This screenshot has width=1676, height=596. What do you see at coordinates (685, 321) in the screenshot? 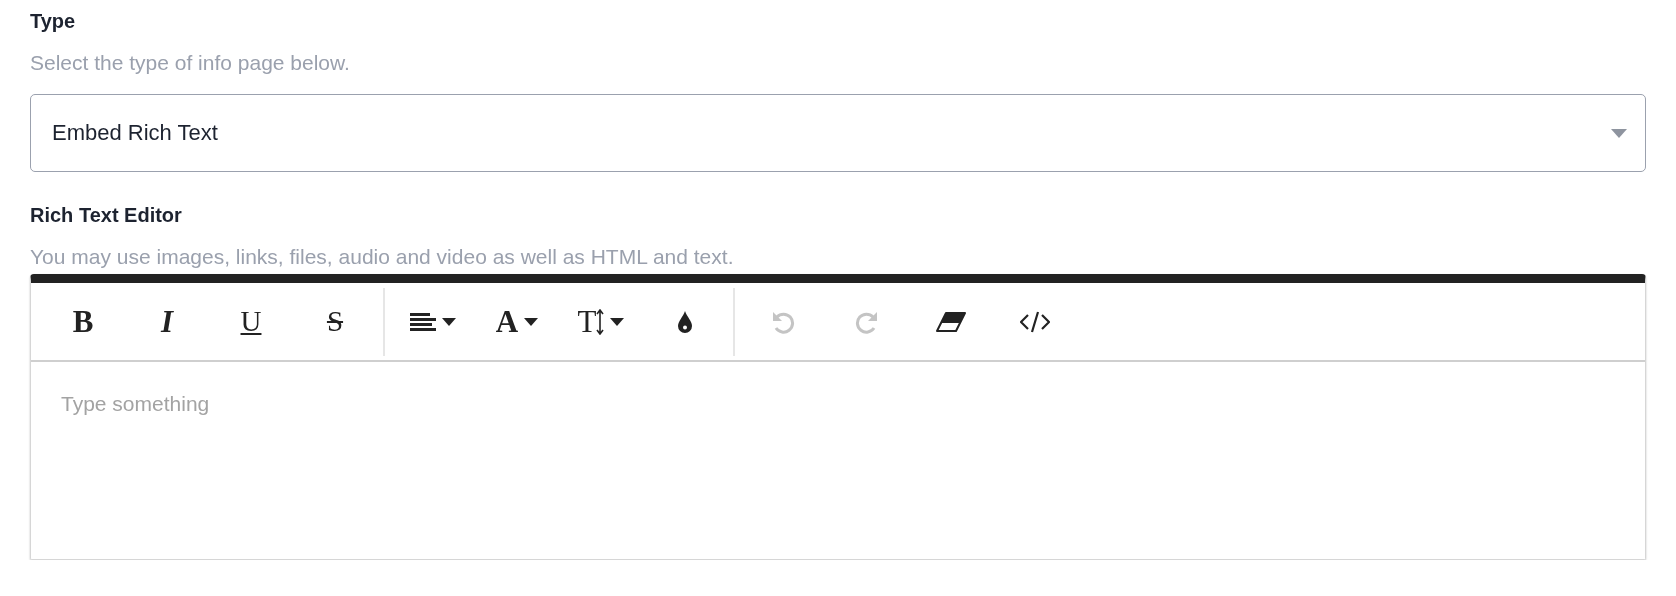
I see `droplet-icon` at bounding box center [685, 321].